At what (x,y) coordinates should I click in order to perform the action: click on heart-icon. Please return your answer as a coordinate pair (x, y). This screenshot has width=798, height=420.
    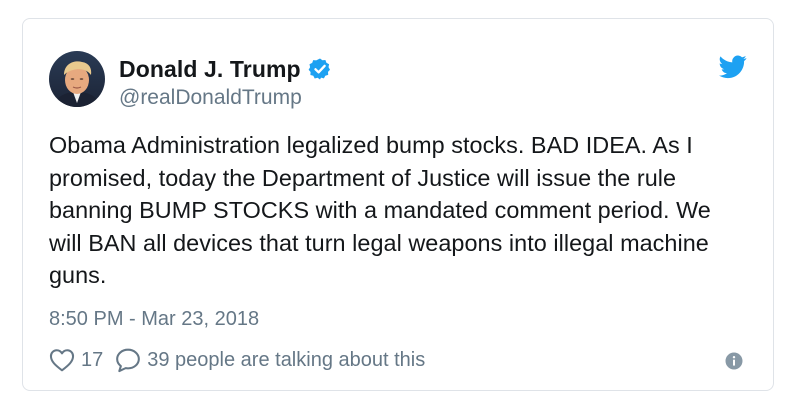
    Looking at the image, I should click on (62, 360).